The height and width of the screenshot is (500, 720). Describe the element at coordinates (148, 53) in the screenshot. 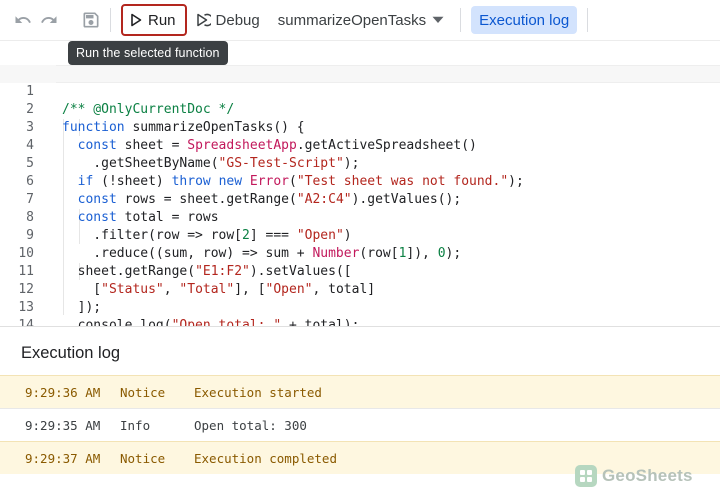

I see `run-tooltip: Run the selected function` at that location.